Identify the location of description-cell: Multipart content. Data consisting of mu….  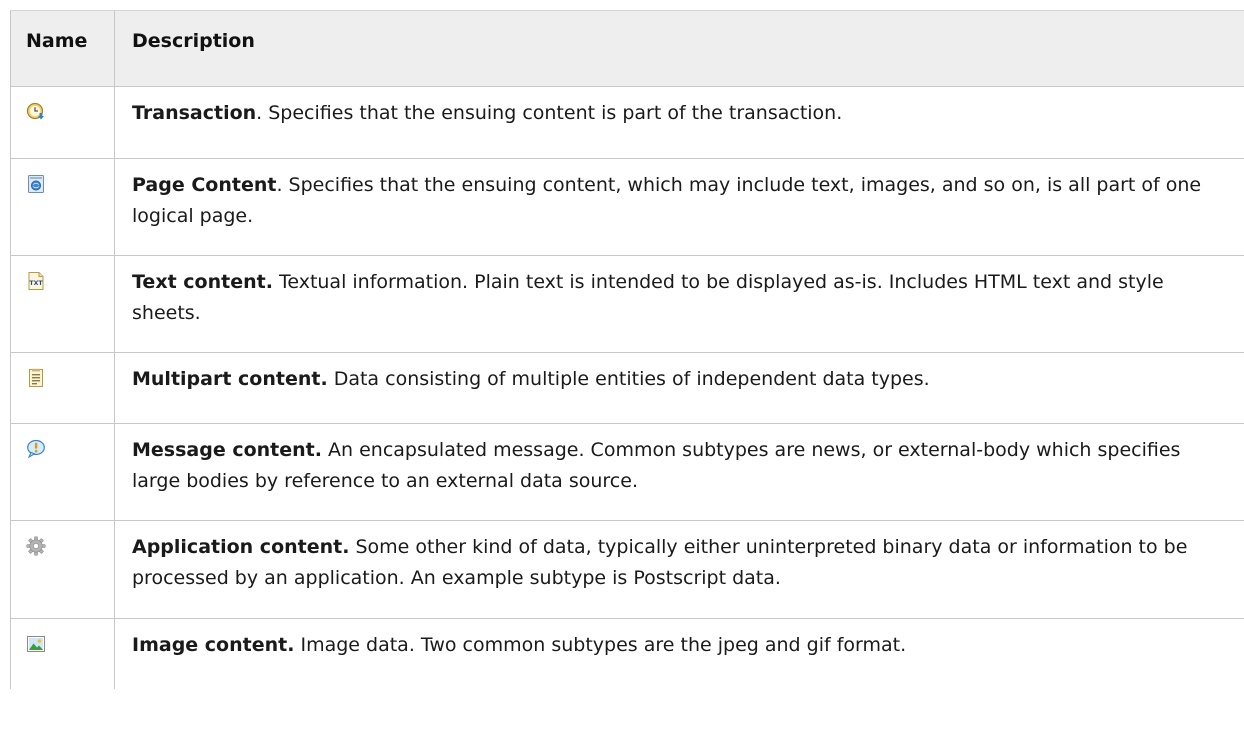
(679, 388).